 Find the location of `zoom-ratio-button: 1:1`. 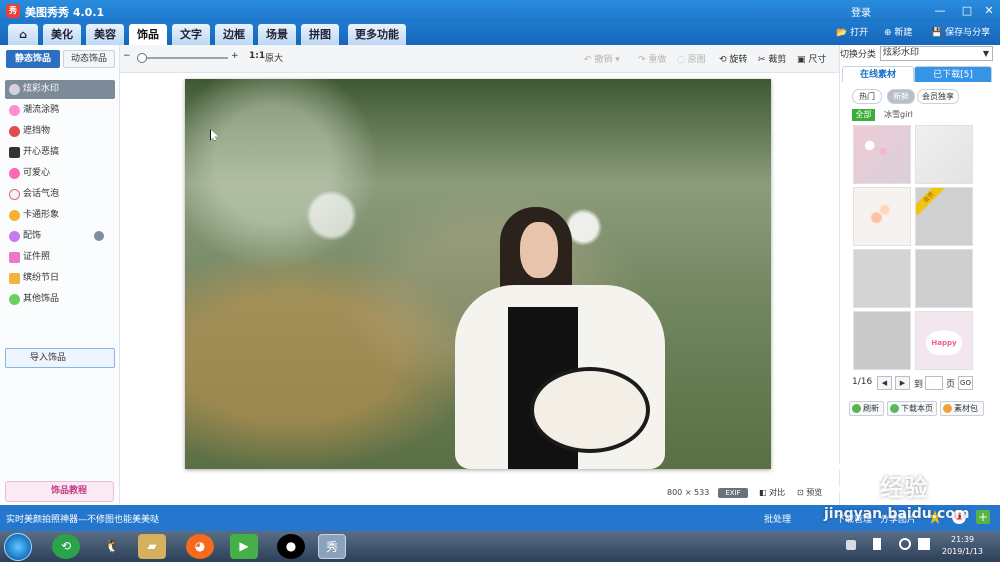

zoom-ratio-button: 1:1 is located at coordinates (257, 56).